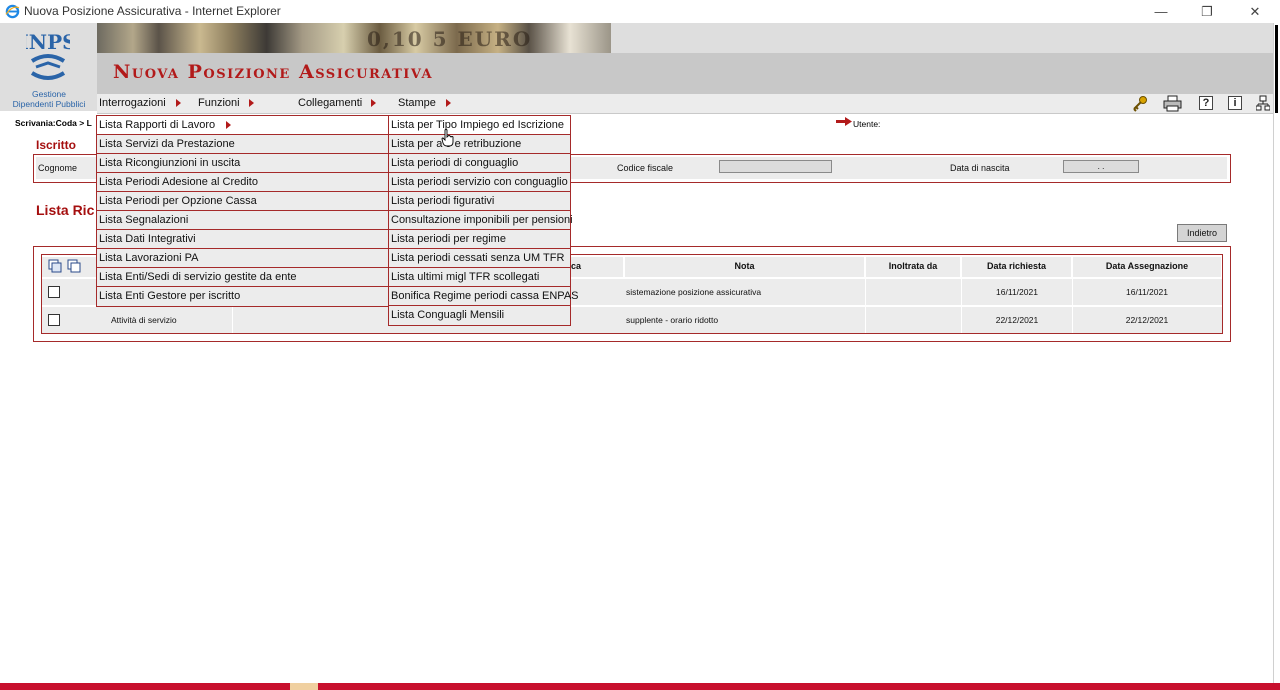  Describe the element at coordinates (242, 144) in the screenshot. I see `menu-item-lista-servizi-da-prestazione: Lista Servizi da Prestazione` at that location.